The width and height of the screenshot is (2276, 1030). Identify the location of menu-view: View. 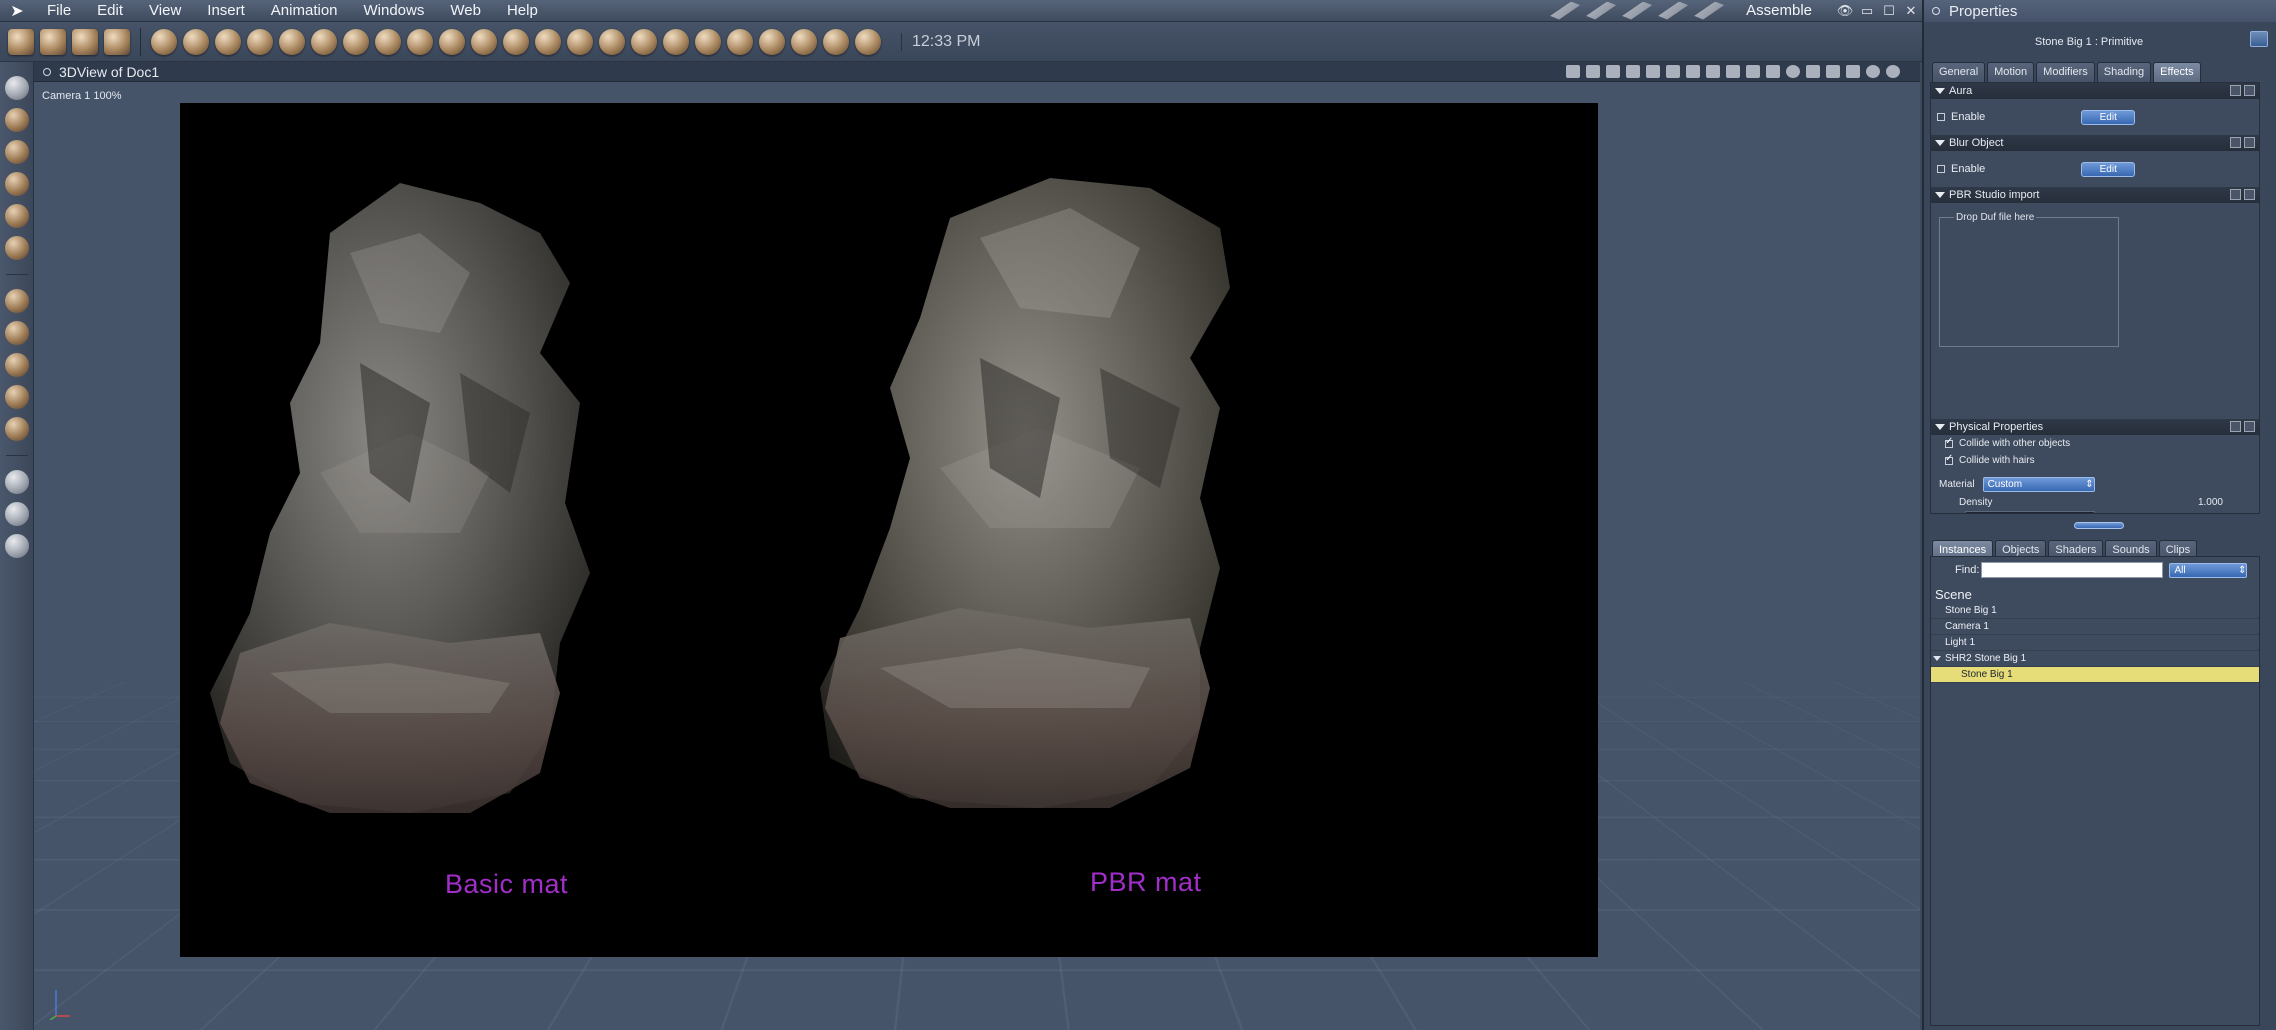
(165, 10).